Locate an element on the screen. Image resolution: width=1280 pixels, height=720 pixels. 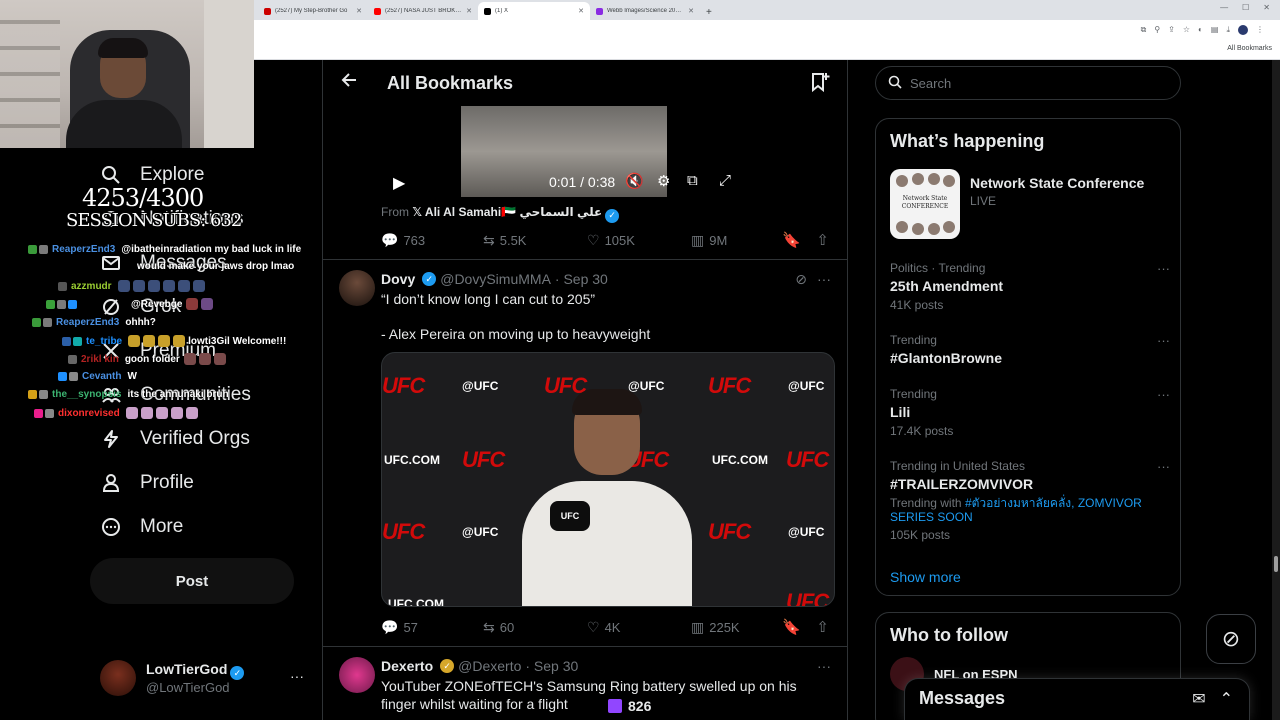
chat-message: Cevanth W is located at coordinates (97, 376).